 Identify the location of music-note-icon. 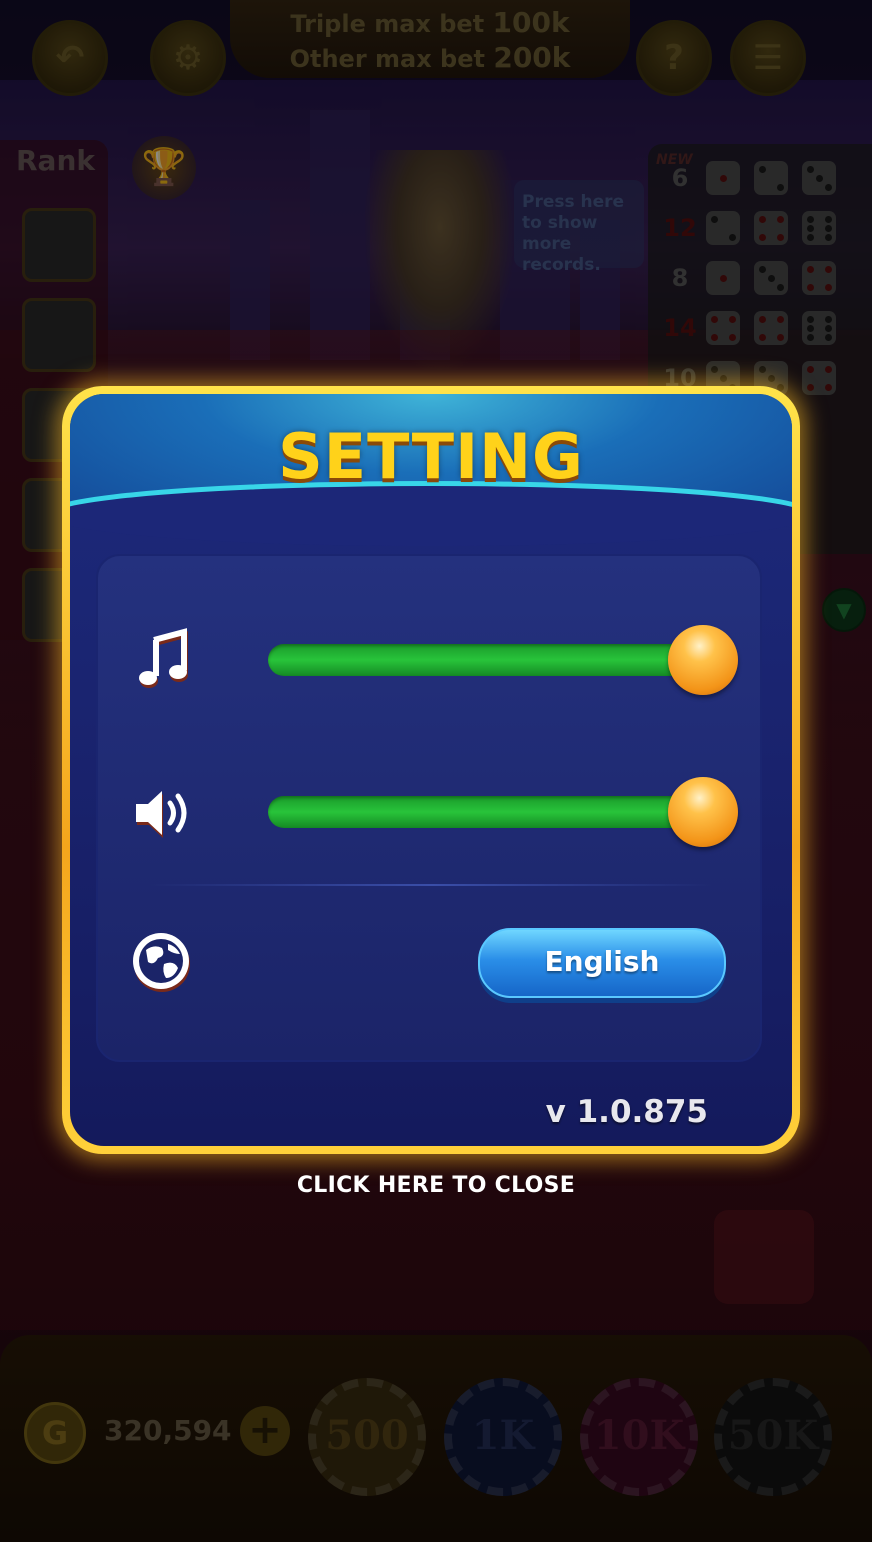
(163, 661).